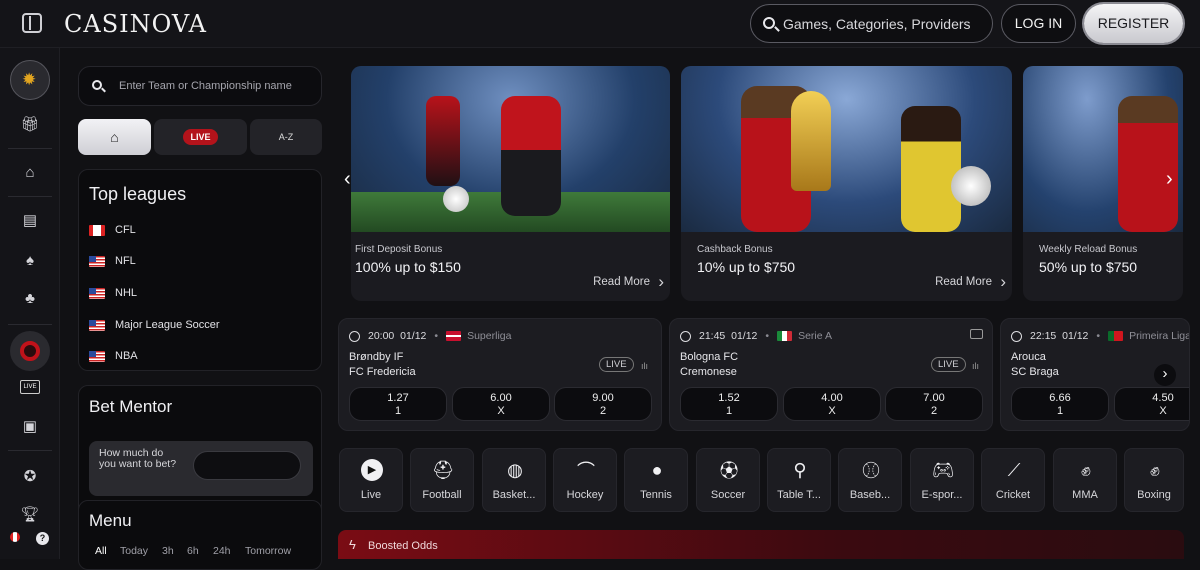  I want to click on logo: CASINOVA, so click(135, 24).